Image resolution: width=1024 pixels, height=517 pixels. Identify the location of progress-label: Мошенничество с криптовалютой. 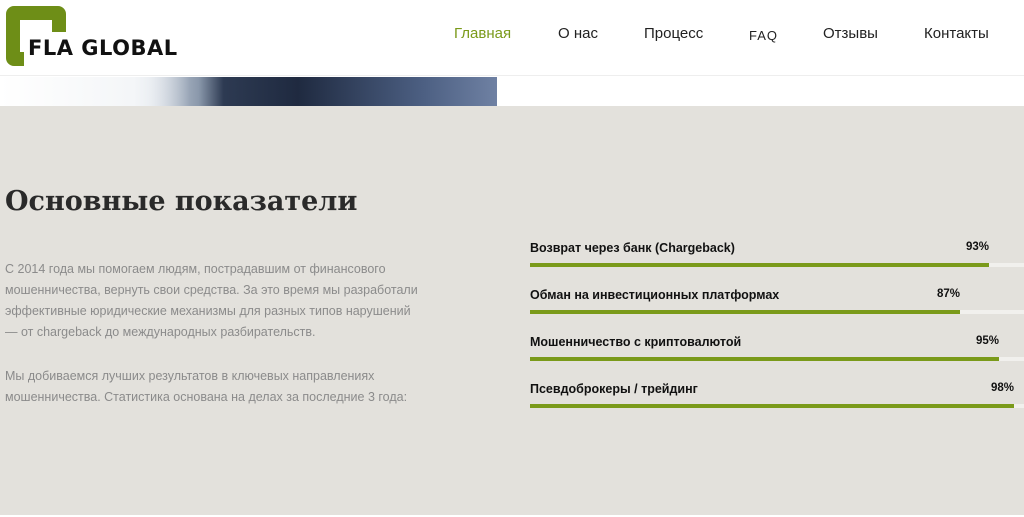
(636, 342).